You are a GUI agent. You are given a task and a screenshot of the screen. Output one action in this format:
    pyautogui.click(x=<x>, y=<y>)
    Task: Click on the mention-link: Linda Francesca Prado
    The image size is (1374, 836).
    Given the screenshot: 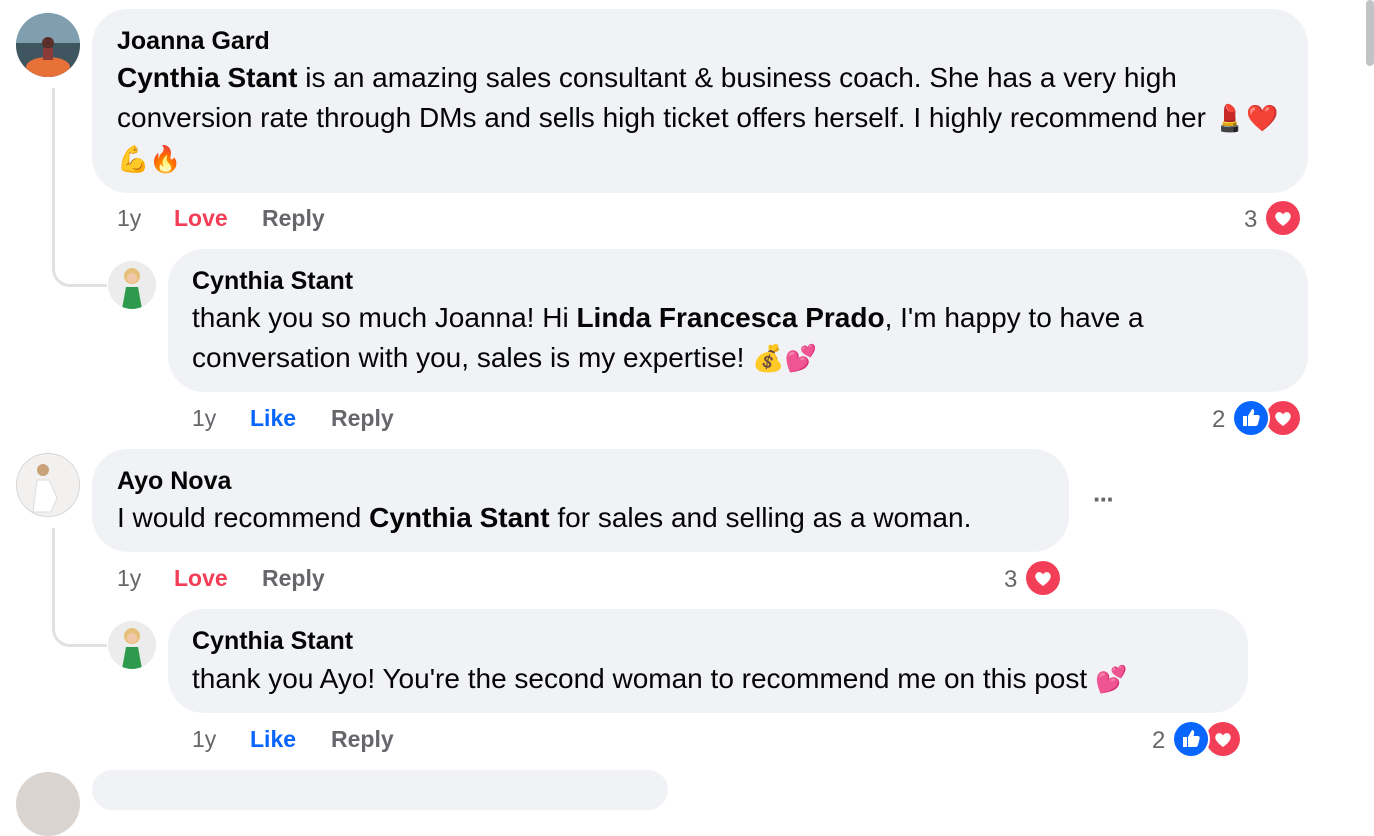 What is the action you would take?
    pyautogui.click(x=730, y=317)
    